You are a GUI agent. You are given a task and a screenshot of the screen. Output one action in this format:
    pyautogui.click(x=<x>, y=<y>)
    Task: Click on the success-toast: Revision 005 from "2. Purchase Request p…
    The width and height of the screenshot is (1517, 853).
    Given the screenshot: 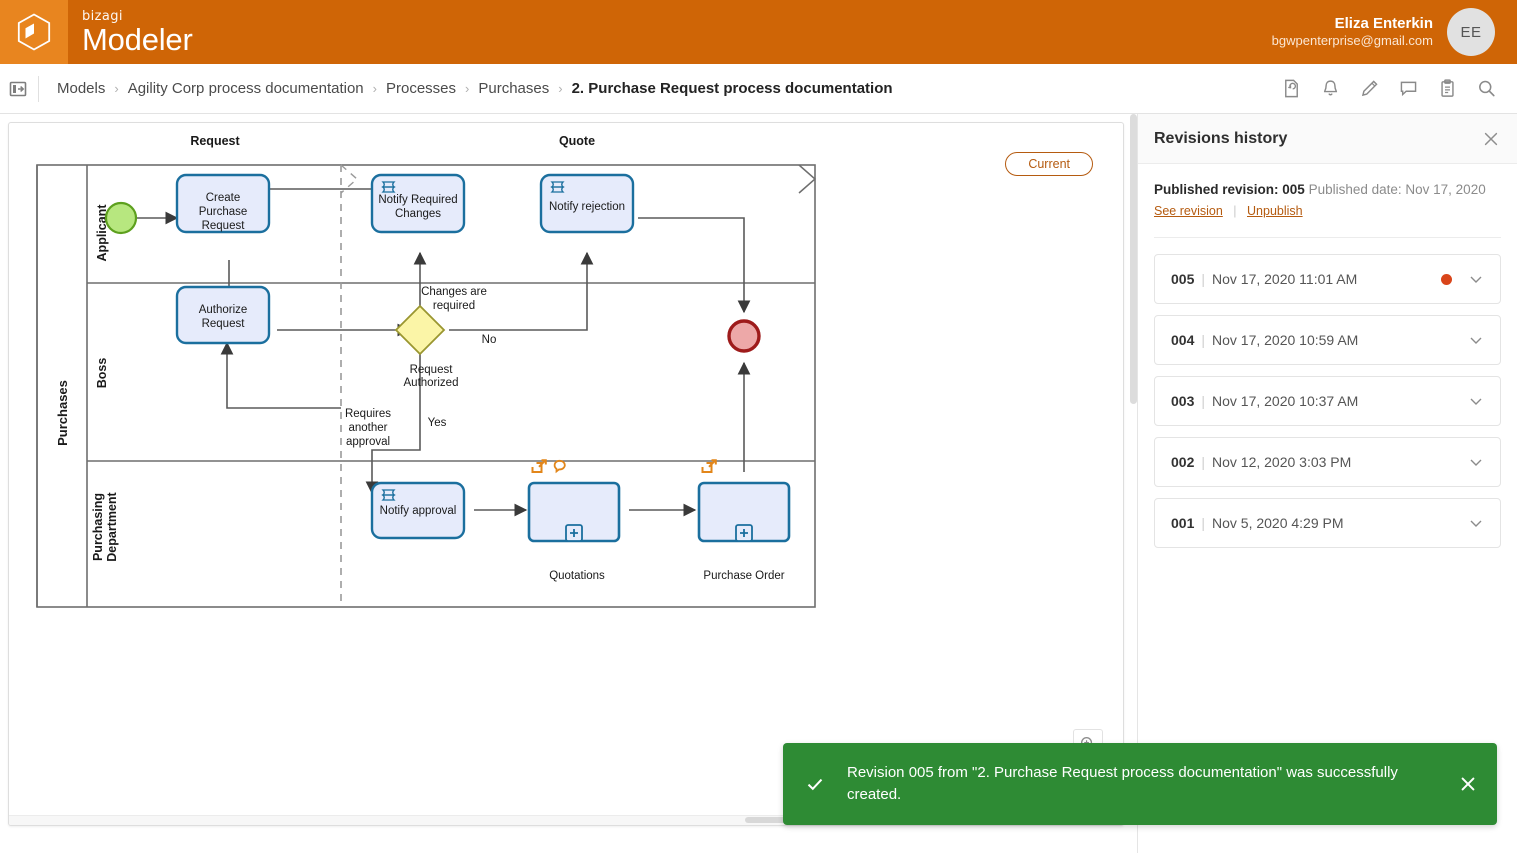 What is the action you would take?
    pyautogui.click(x=1140, y=784)
    